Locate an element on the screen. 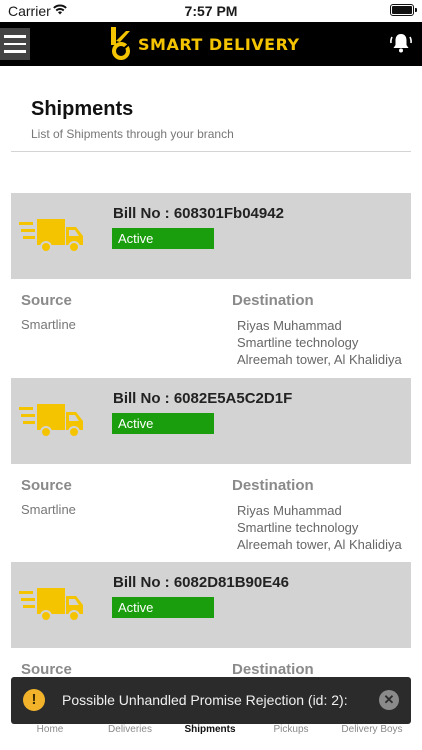  app-header: SMART DELIVERY is located at coordinates (211, 44).